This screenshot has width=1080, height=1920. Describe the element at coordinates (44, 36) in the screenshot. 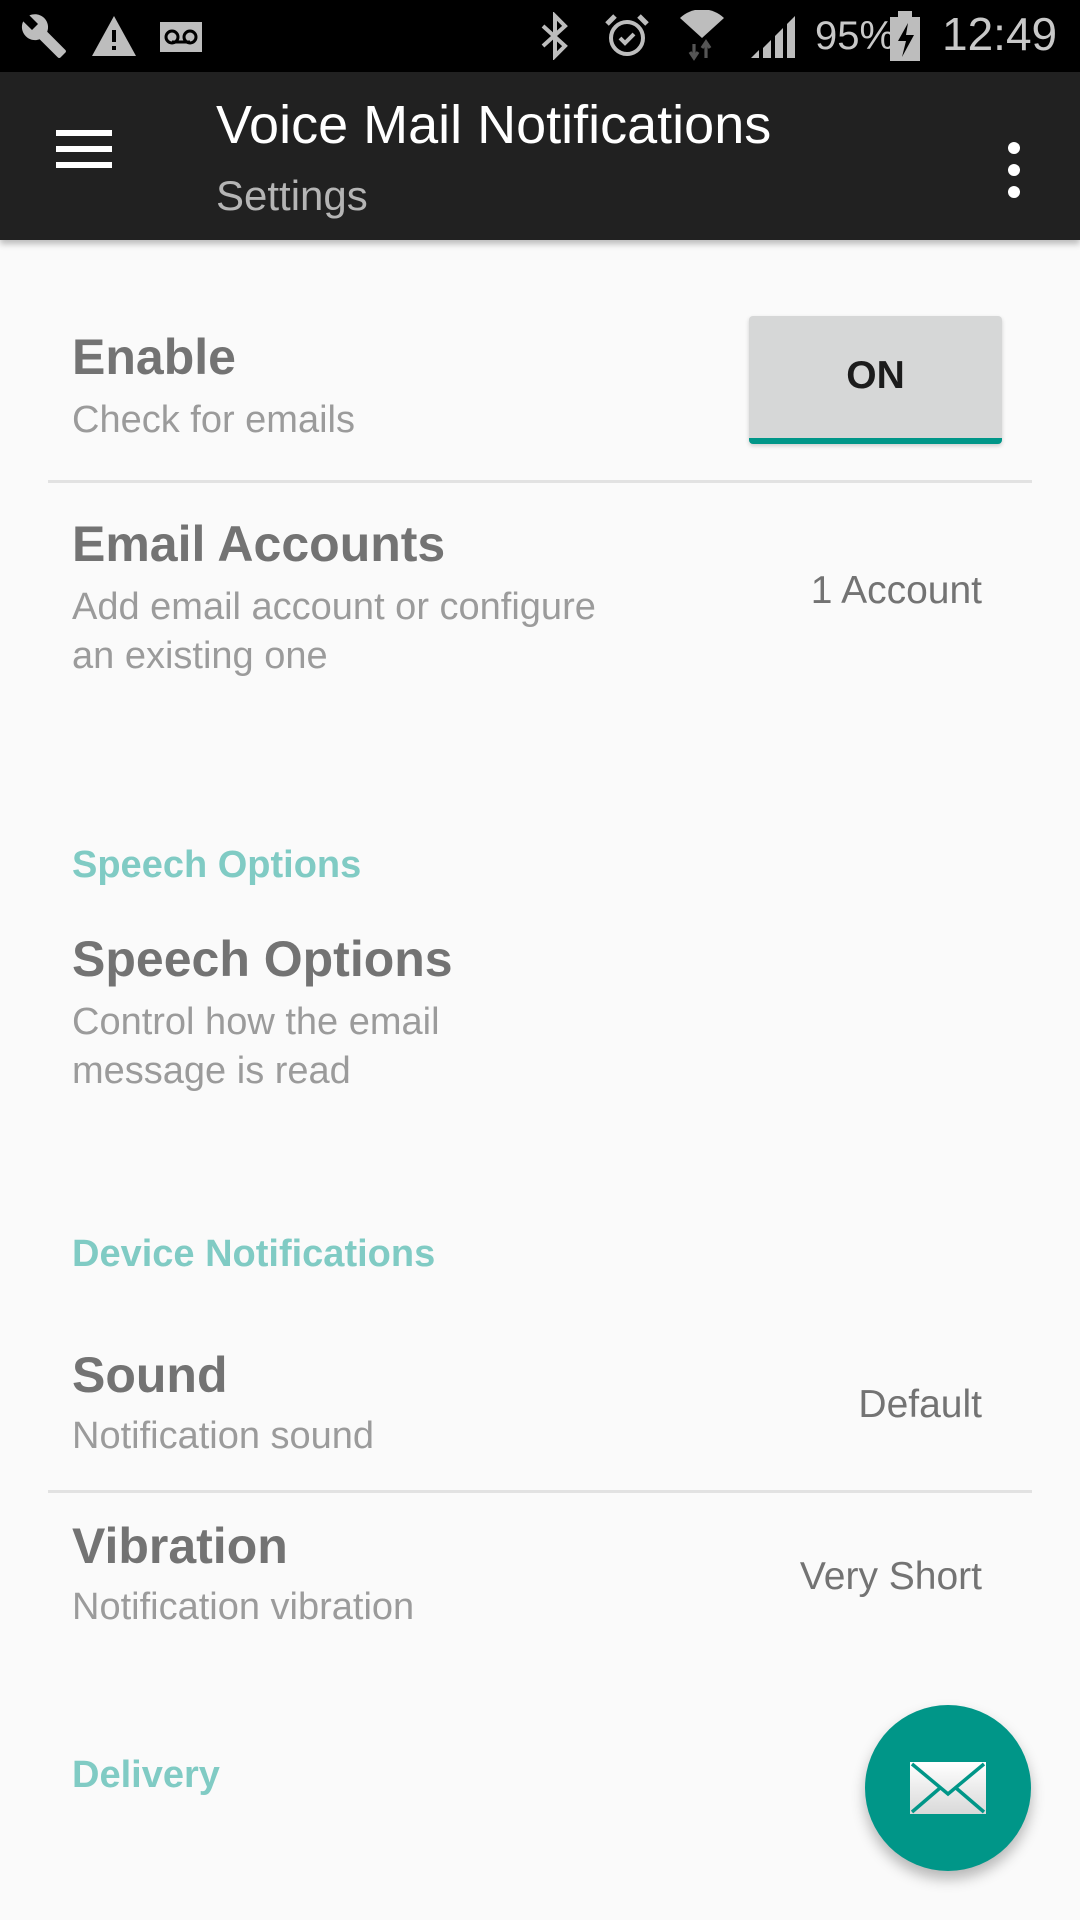

I see `wrench-icon` at that location.